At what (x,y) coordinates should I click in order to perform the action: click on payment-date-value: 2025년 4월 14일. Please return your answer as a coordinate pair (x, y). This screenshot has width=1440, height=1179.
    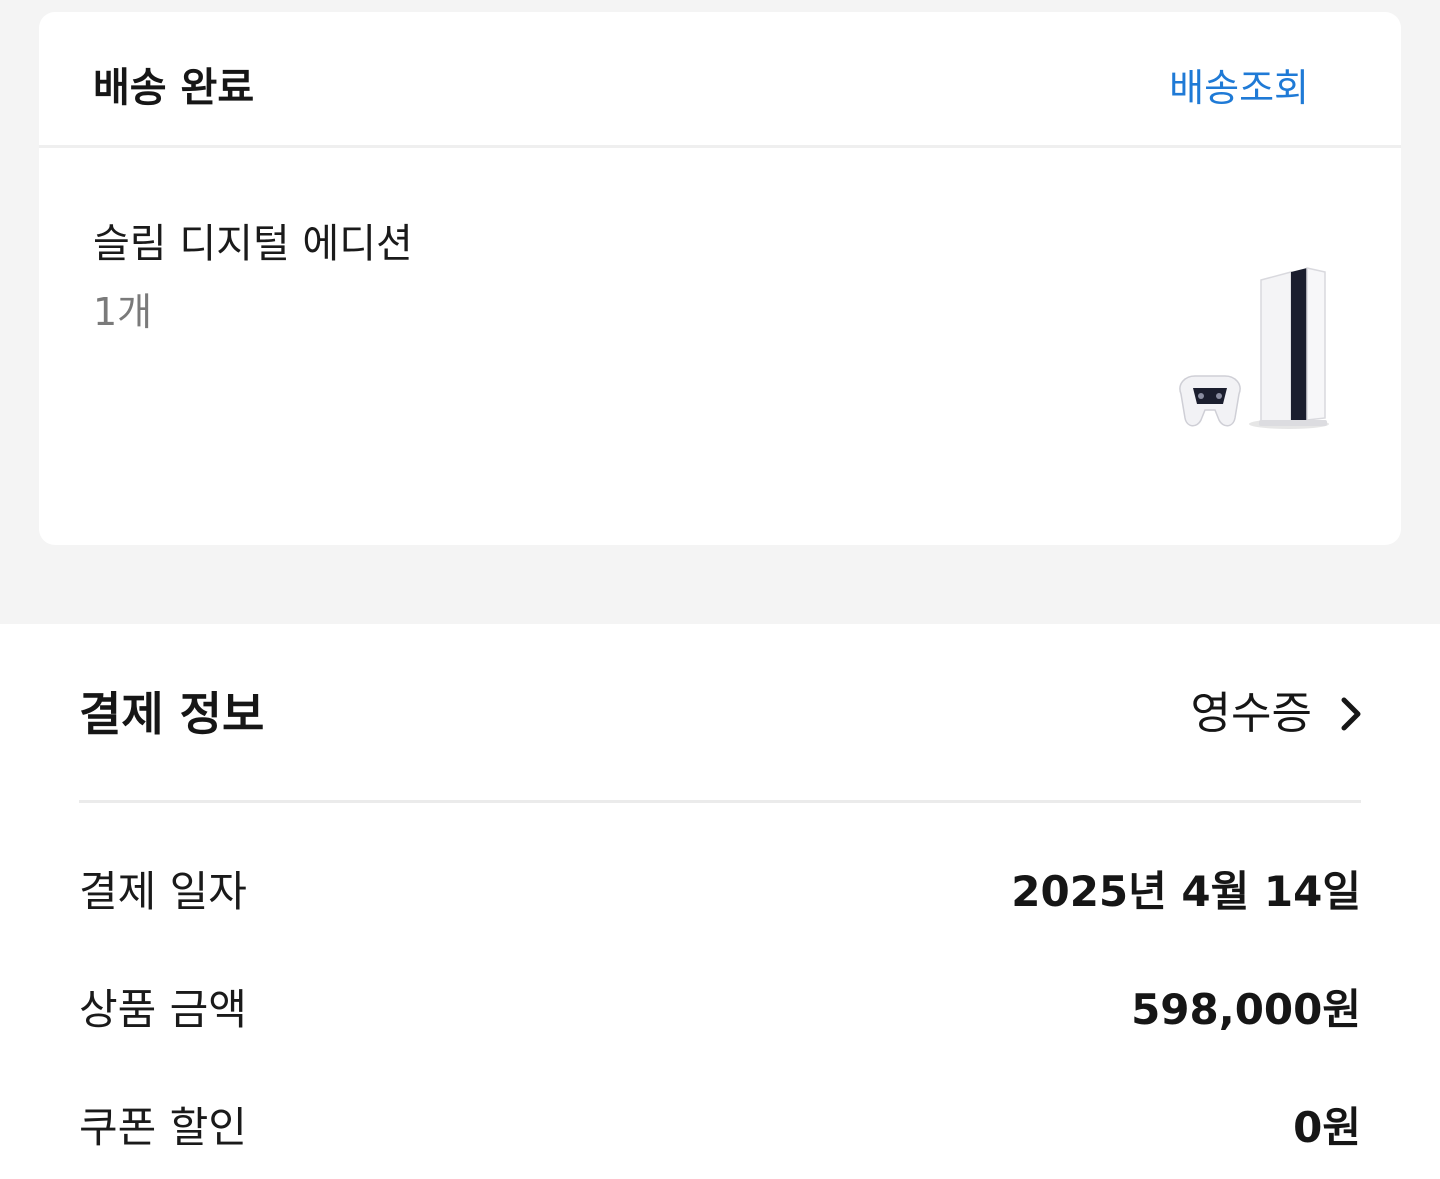
    Looking at the image, I should click on (1186, 891).